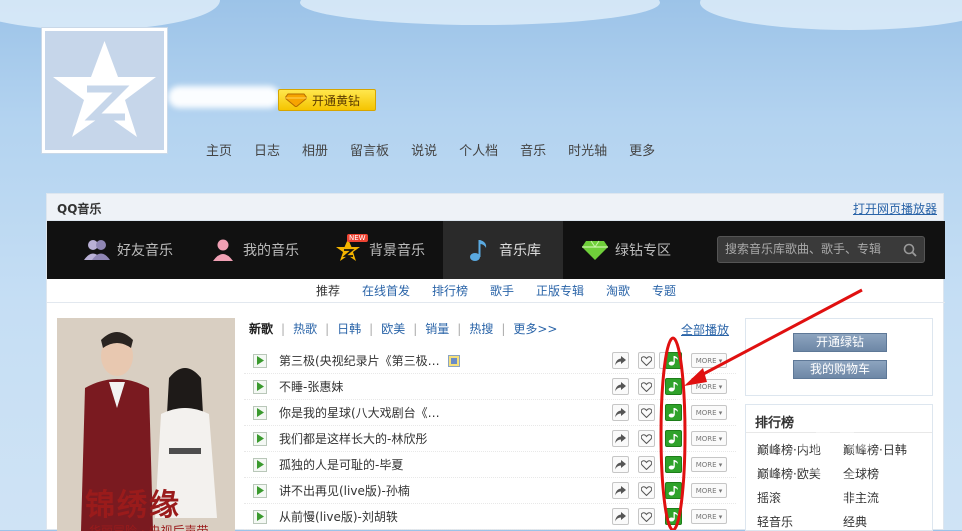  What do you see at coordinates (886, 449) in the screenshot?
I see `chart-link: 巅峰榜·日韩` at bounding box center [886, 449].